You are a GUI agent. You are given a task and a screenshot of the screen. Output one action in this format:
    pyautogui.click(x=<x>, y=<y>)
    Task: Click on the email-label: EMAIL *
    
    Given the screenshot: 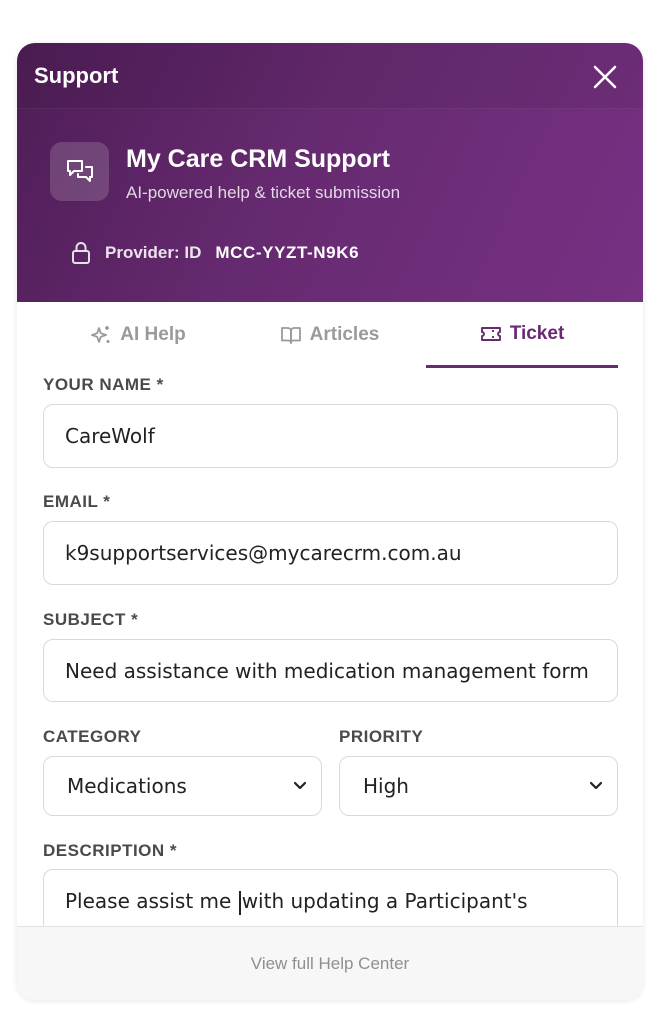 What is the action you would take?
    pyautogui.click(x=77, y=501)
    